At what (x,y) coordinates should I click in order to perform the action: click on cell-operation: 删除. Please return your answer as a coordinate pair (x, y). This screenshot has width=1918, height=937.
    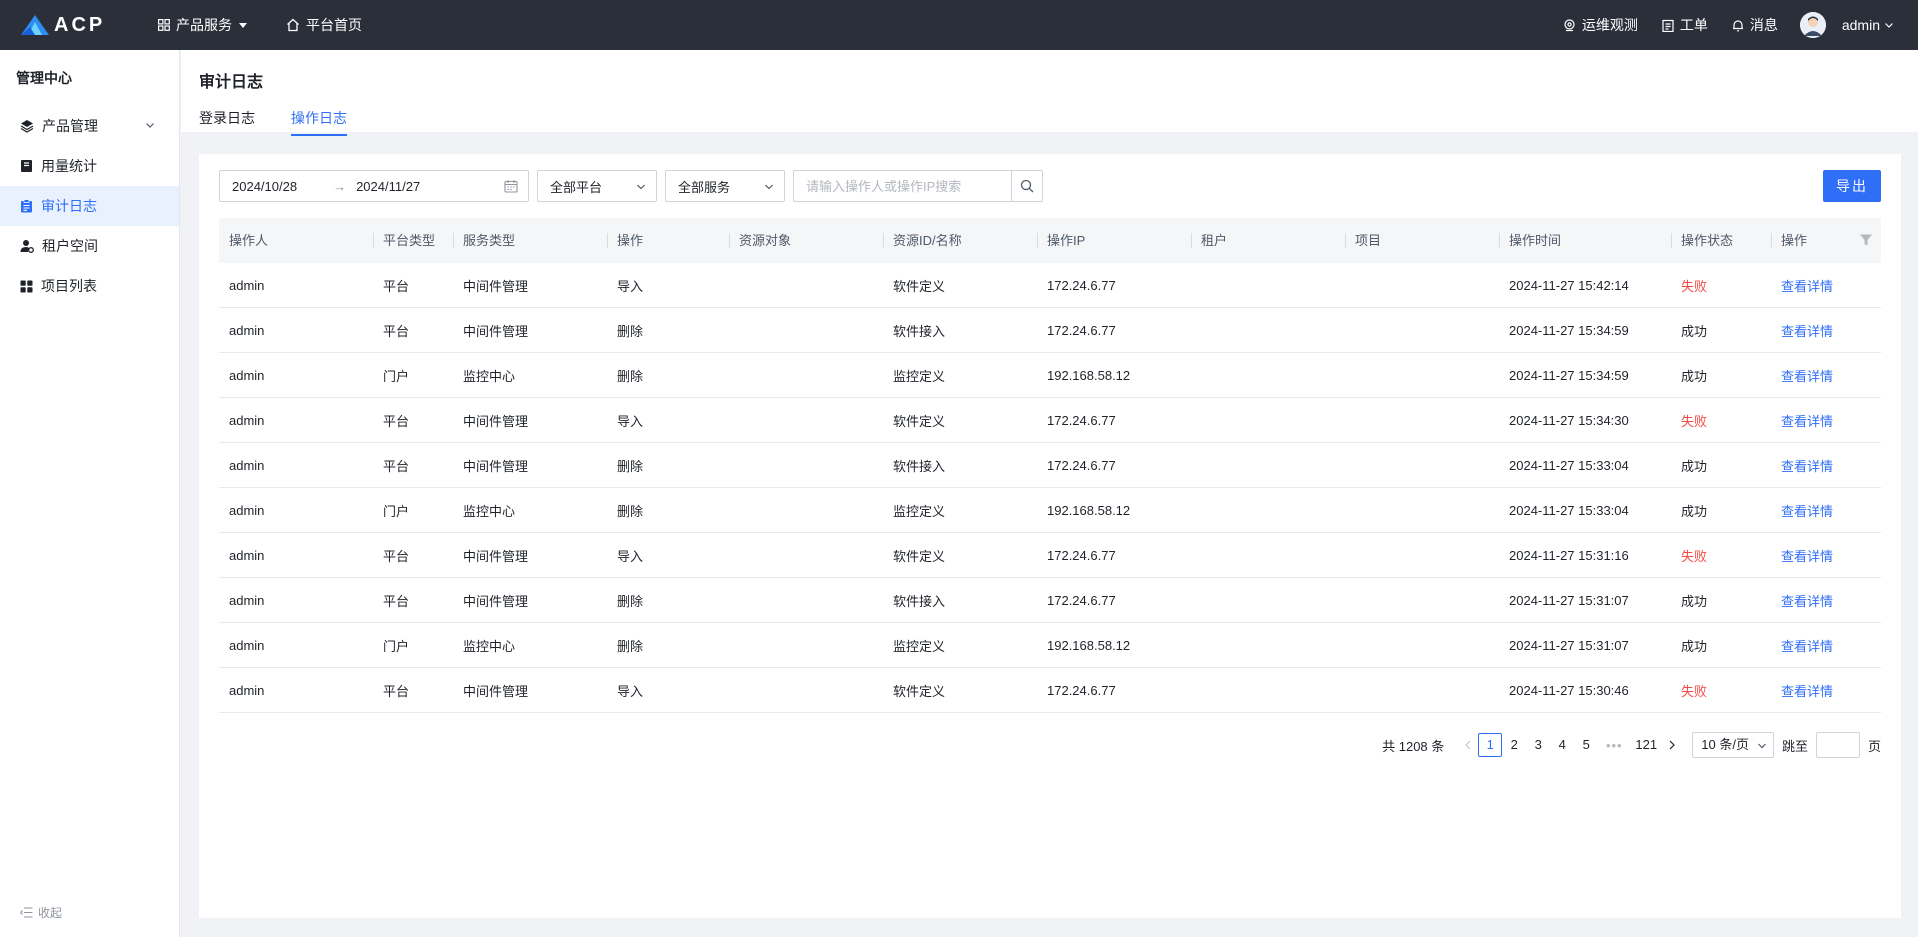
    Looking at the image, I should click on (630, 511).